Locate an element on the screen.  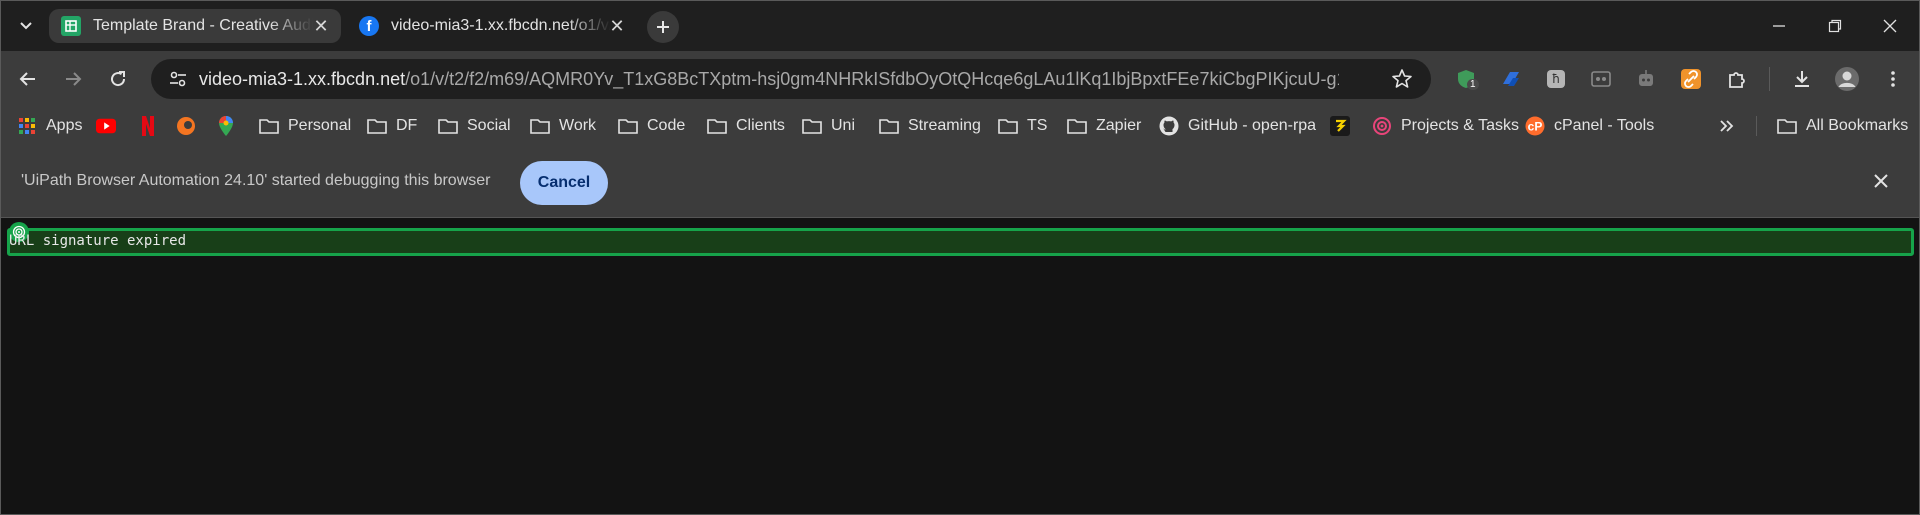
url-host: video-mia3-1.xx.fbcdn.net is located at coordinates (302, 78).